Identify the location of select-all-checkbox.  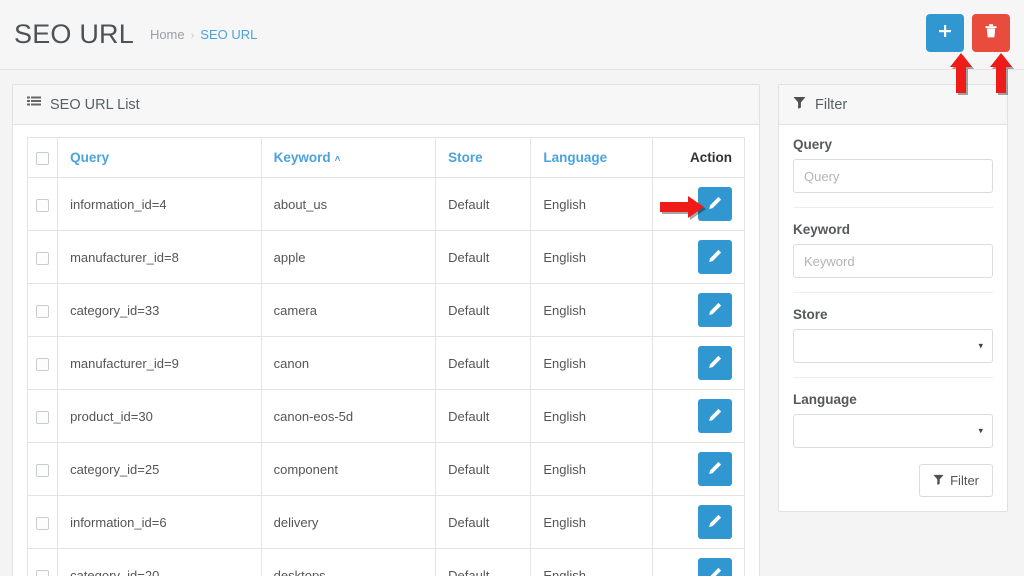
(43, 158).